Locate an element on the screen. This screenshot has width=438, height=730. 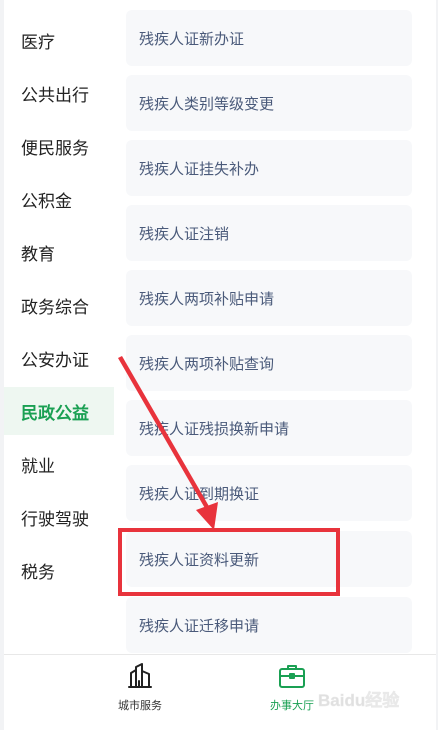
sidebar-item-medical: 医疗 is located at coordinates (59, 40).